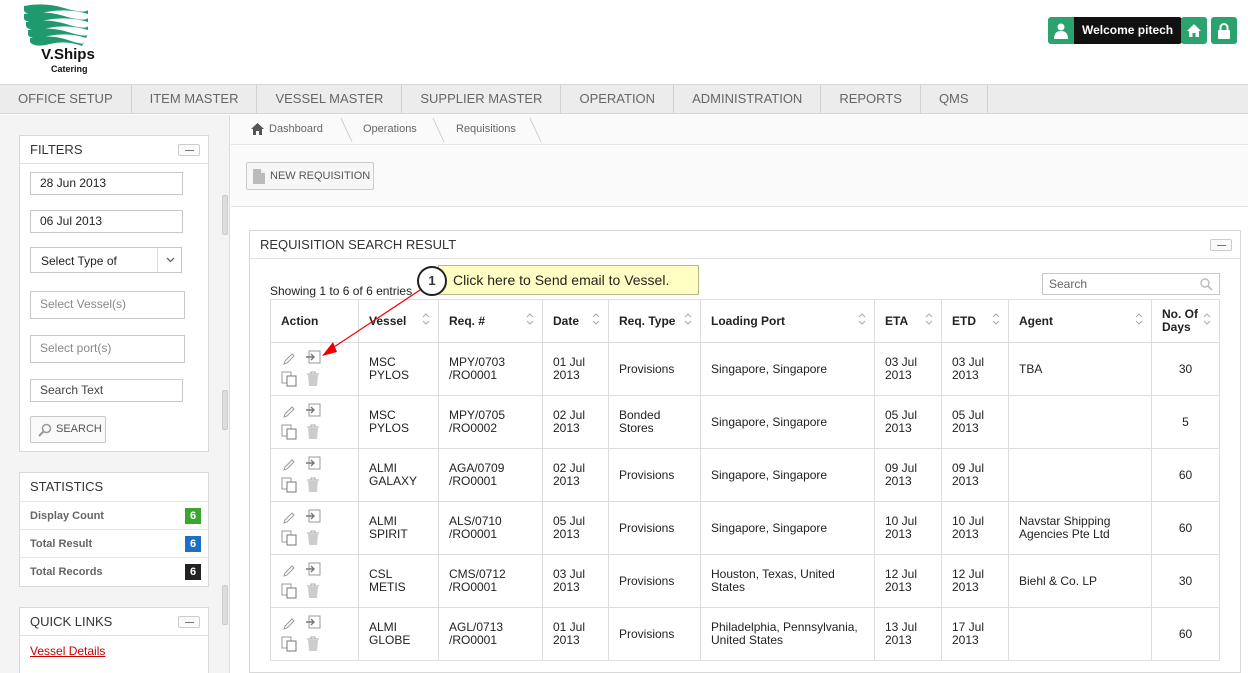  What do you see at coordinates (1185, 321) in the screenshot?
I see `column-header: No. Of Days` at bounding box center [1185, 321].